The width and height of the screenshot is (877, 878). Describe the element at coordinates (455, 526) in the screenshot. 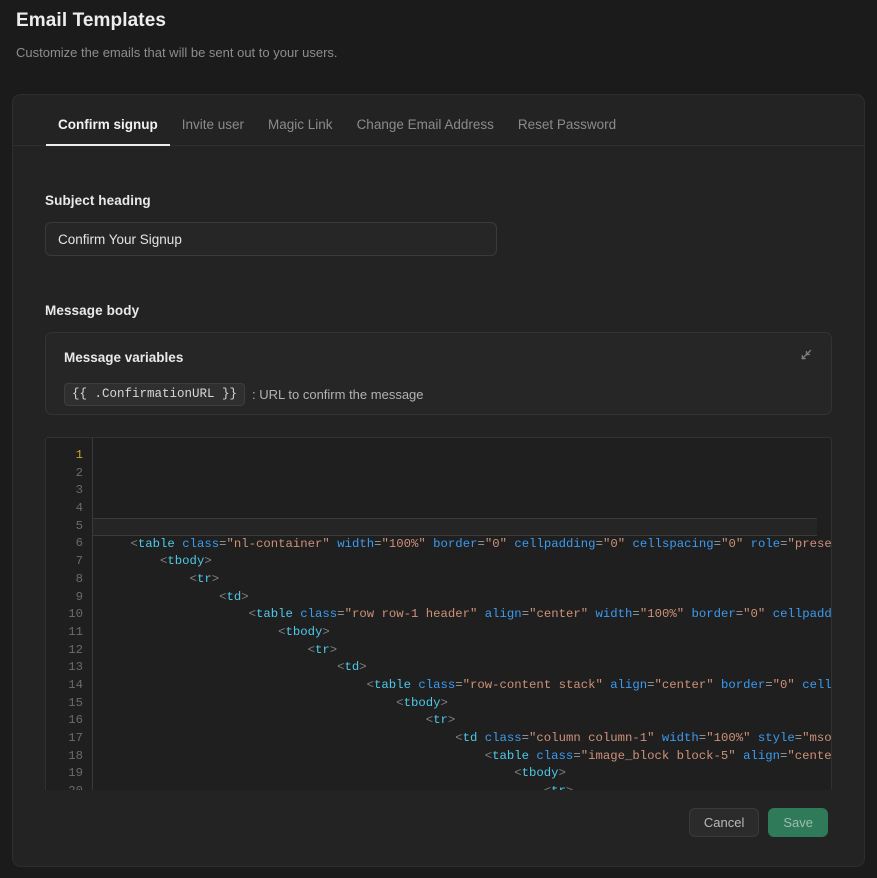

I see `code-line` at that location.